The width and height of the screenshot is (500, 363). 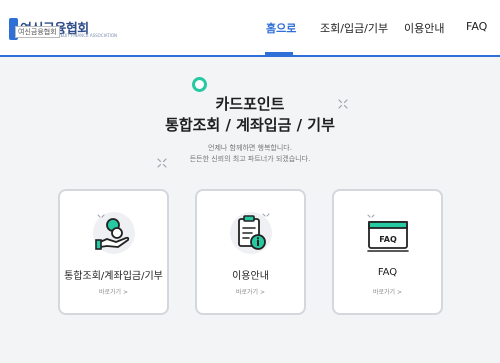 What do you see at coordinates (388, 233) in the screenshot?
I see `faq-window-icon: FAQ` at bounding box center [388, 233].